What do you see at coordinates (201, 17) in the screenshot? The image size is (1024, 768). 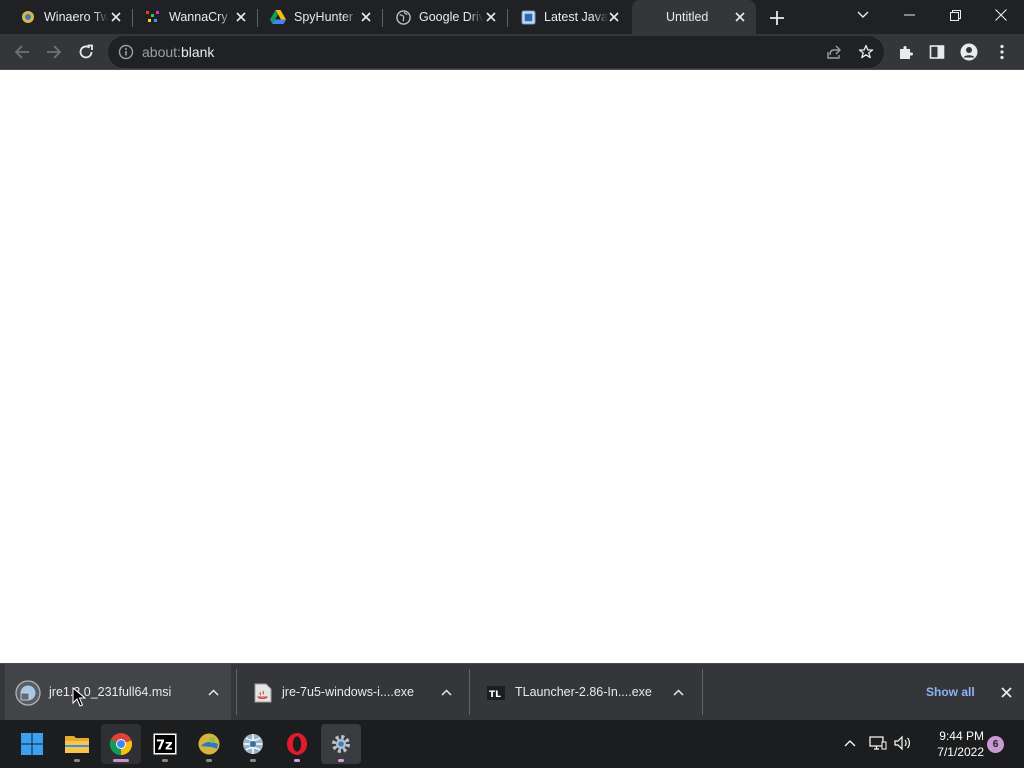 I see `tab-title: WannaCry ransomware` at bounding box center [201, 17].